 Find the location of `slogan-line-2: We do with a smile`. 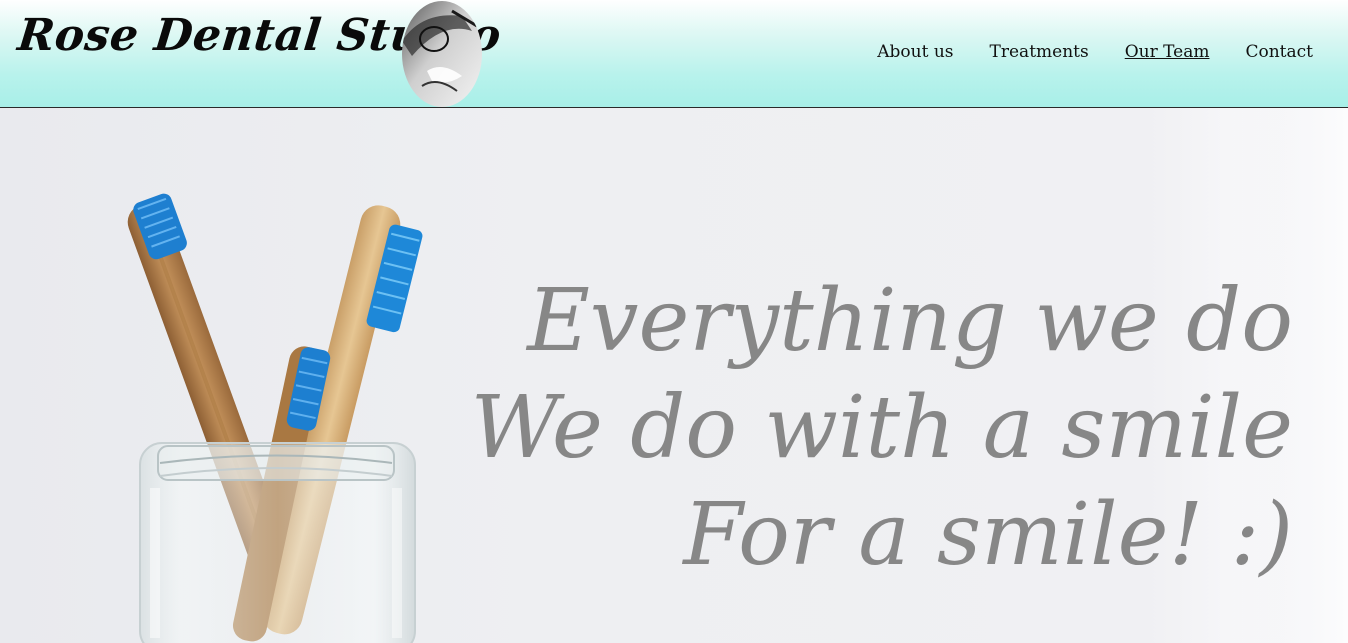

slogan-line-2: We do with a smile is located at coordinates (881, 428).